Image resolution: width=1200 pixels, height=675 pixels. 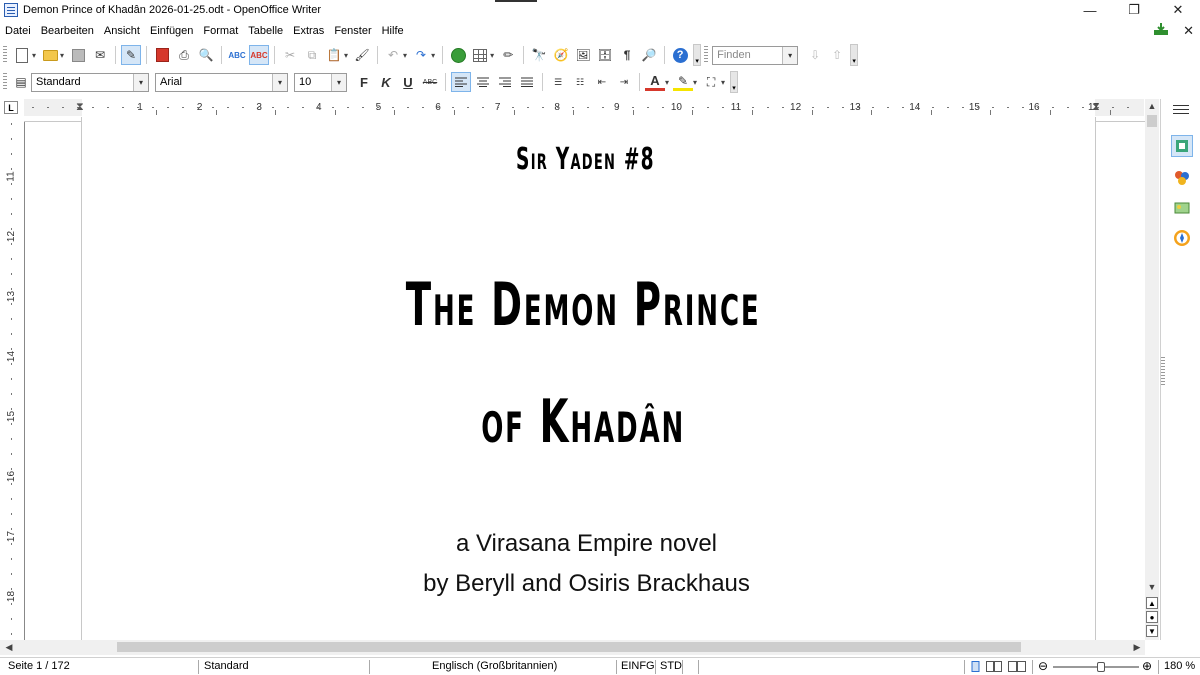 I want to click on right-indent-marker: ⧗, so click(x=1096, y=107).